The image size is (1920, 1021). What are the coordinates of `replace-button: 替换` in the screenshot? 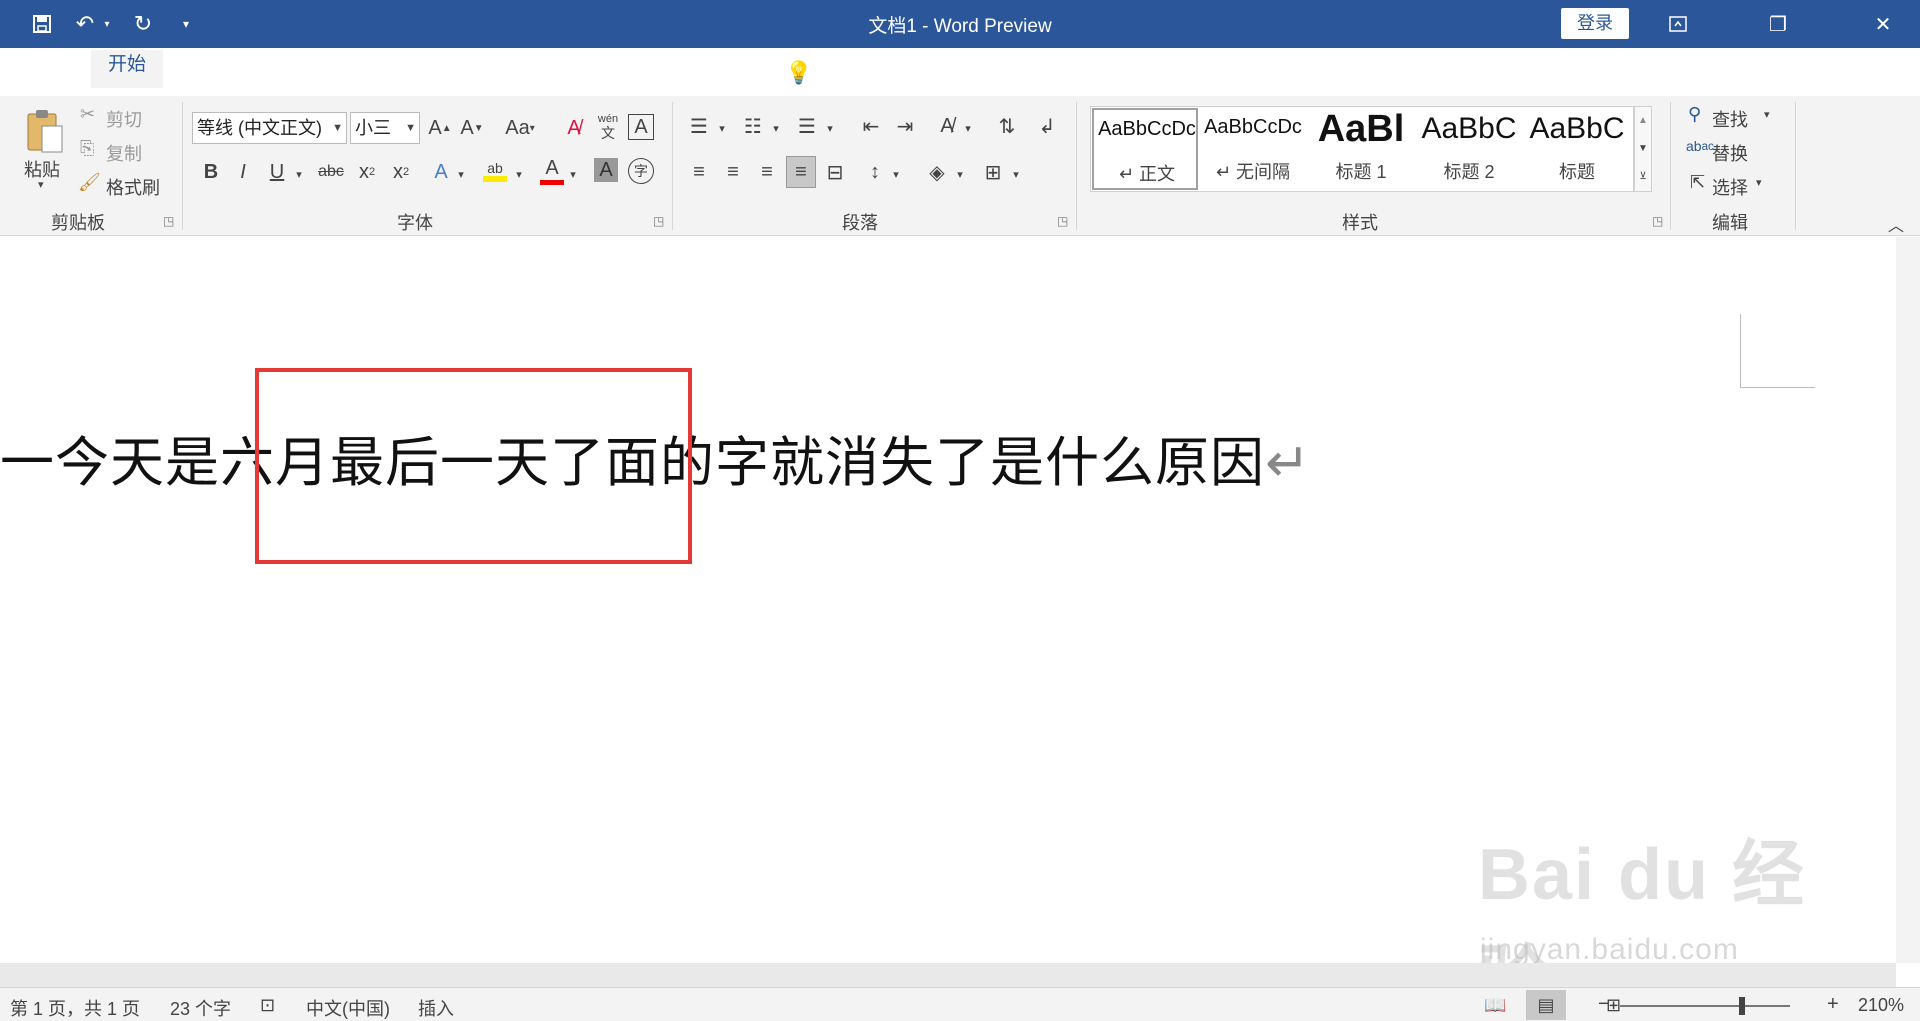 It's located at (1730, 153).